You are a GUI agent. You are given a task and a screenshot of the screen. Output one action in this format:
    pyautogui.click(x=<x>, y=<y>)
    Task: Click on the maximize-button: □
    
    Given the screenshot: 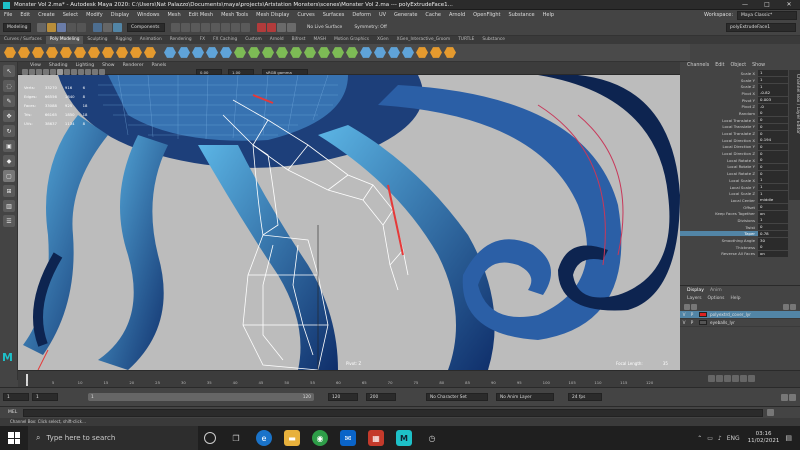 What is the action you would take?
    pyautogui.click(x=767, y=5)
    